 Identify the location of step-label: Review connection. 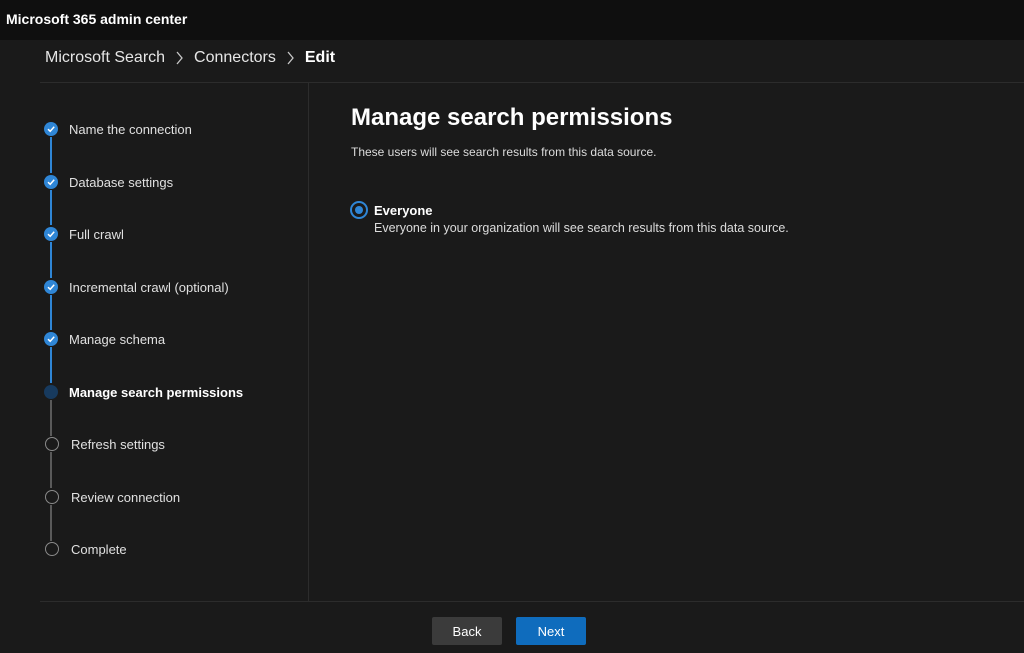
(126, 497).